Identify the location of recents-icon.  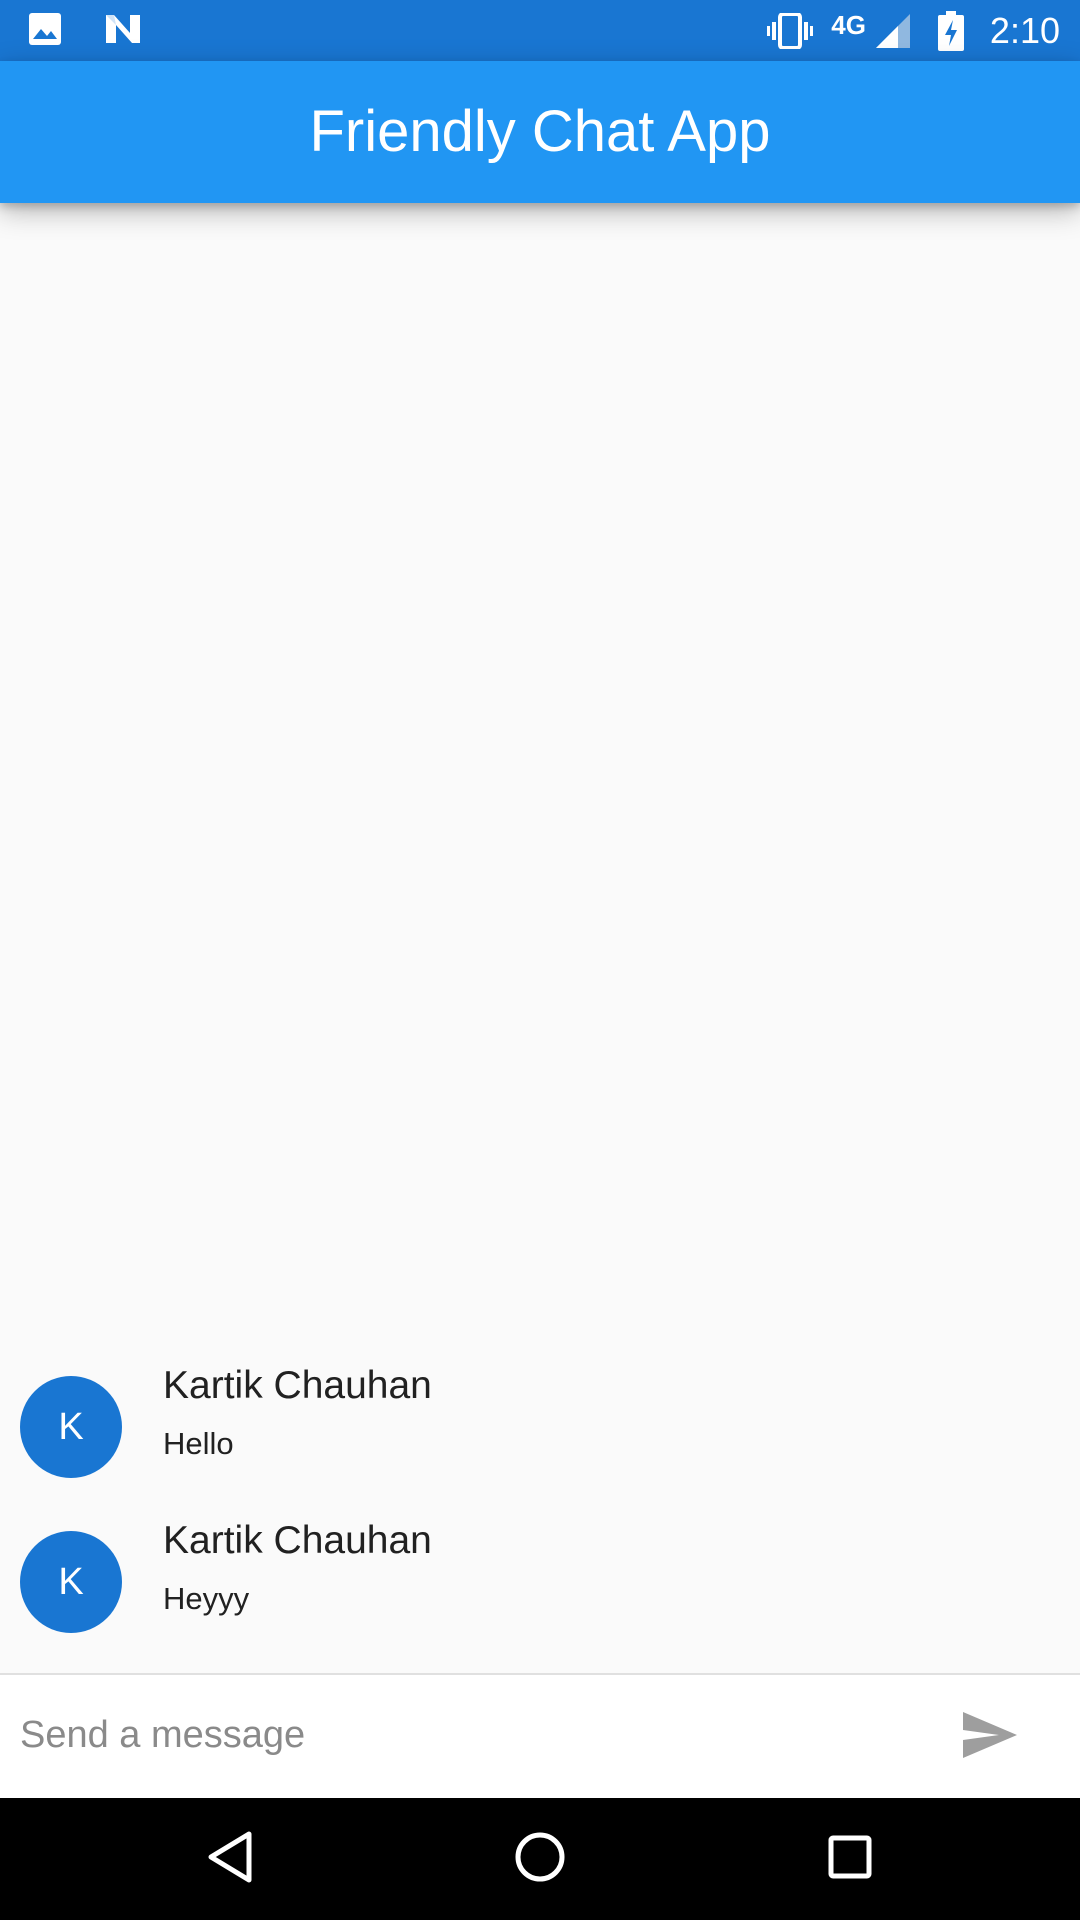
(850, 1859).